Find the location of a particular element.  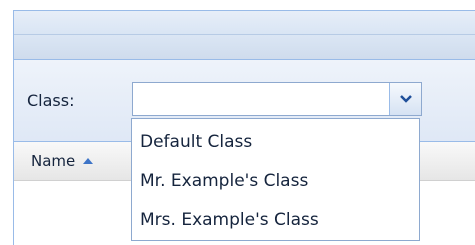

dropdown-option-default-class: Default Class is located at coordinates (275, 142).